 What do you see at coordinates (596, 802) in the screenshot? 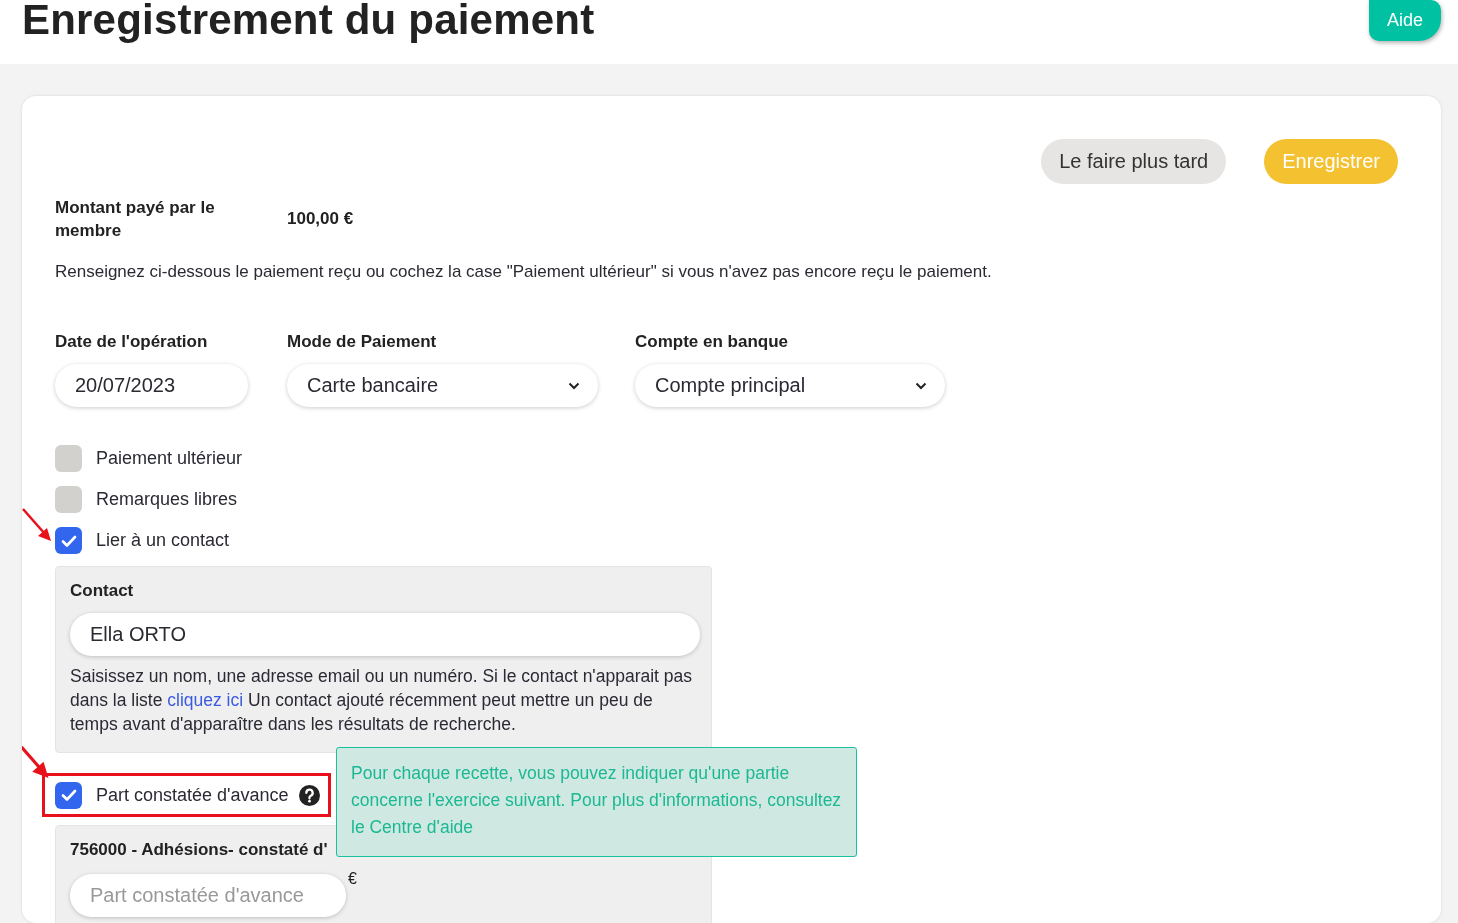
I see `tooltip: Pour chaque recette, vous pouvez indiquer qu'une partie concerne l'exercice suivant. Pour plus d'informations, consultez le Centre d'aide` at bounding box center [596, 802].